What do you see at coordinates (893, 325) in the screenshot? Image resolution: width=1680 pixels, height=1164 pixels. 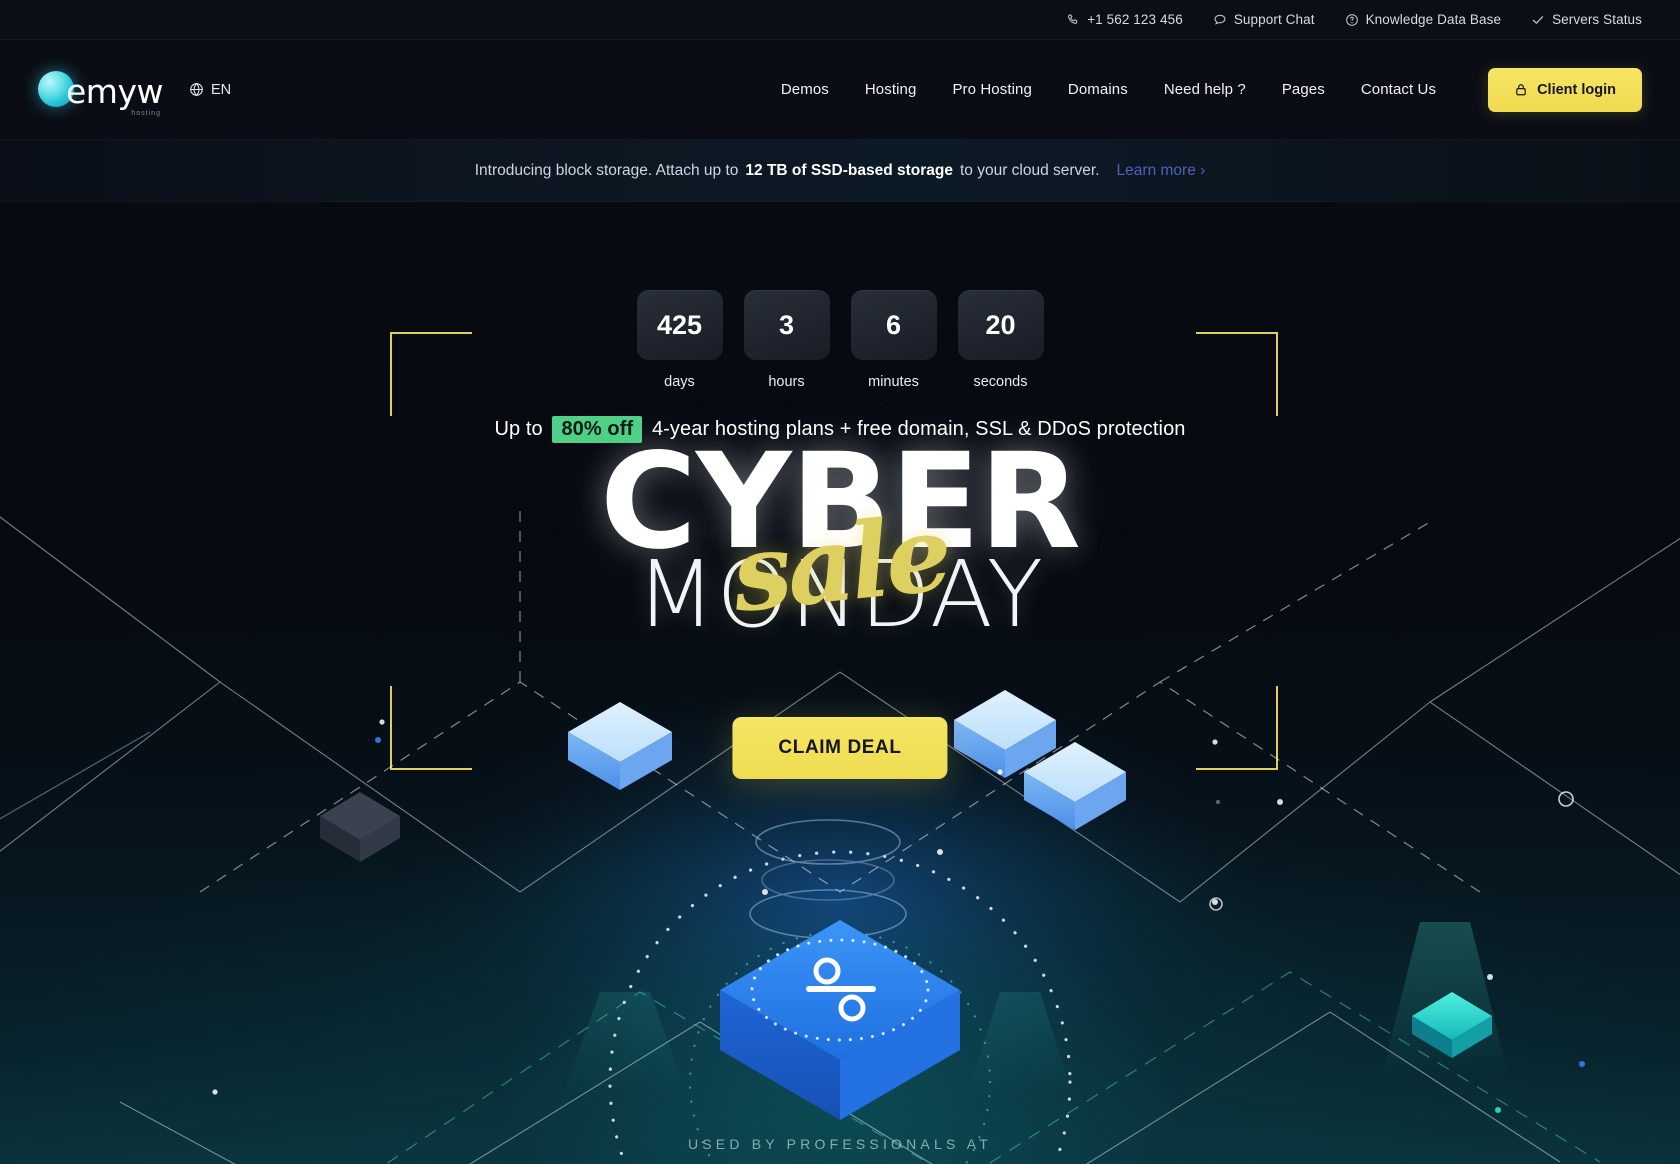 I see `countdown-value: 6` at bounding box center [893, 325].